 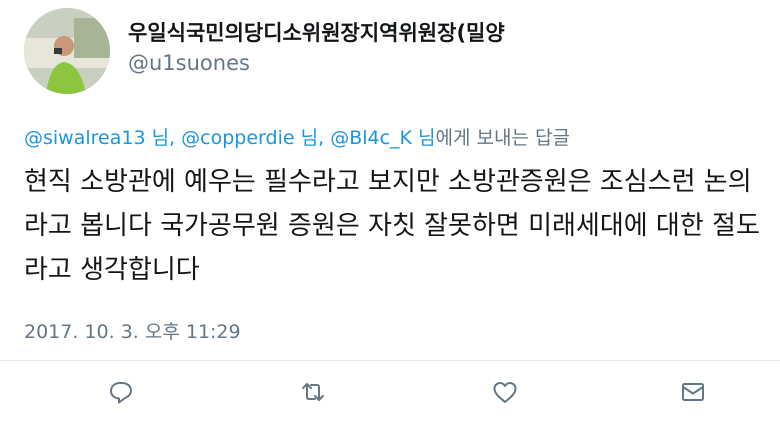 I want to click on display-name: 우일식국민의당디소위원장지역위원장(밀양, so click(x=316, y=32).